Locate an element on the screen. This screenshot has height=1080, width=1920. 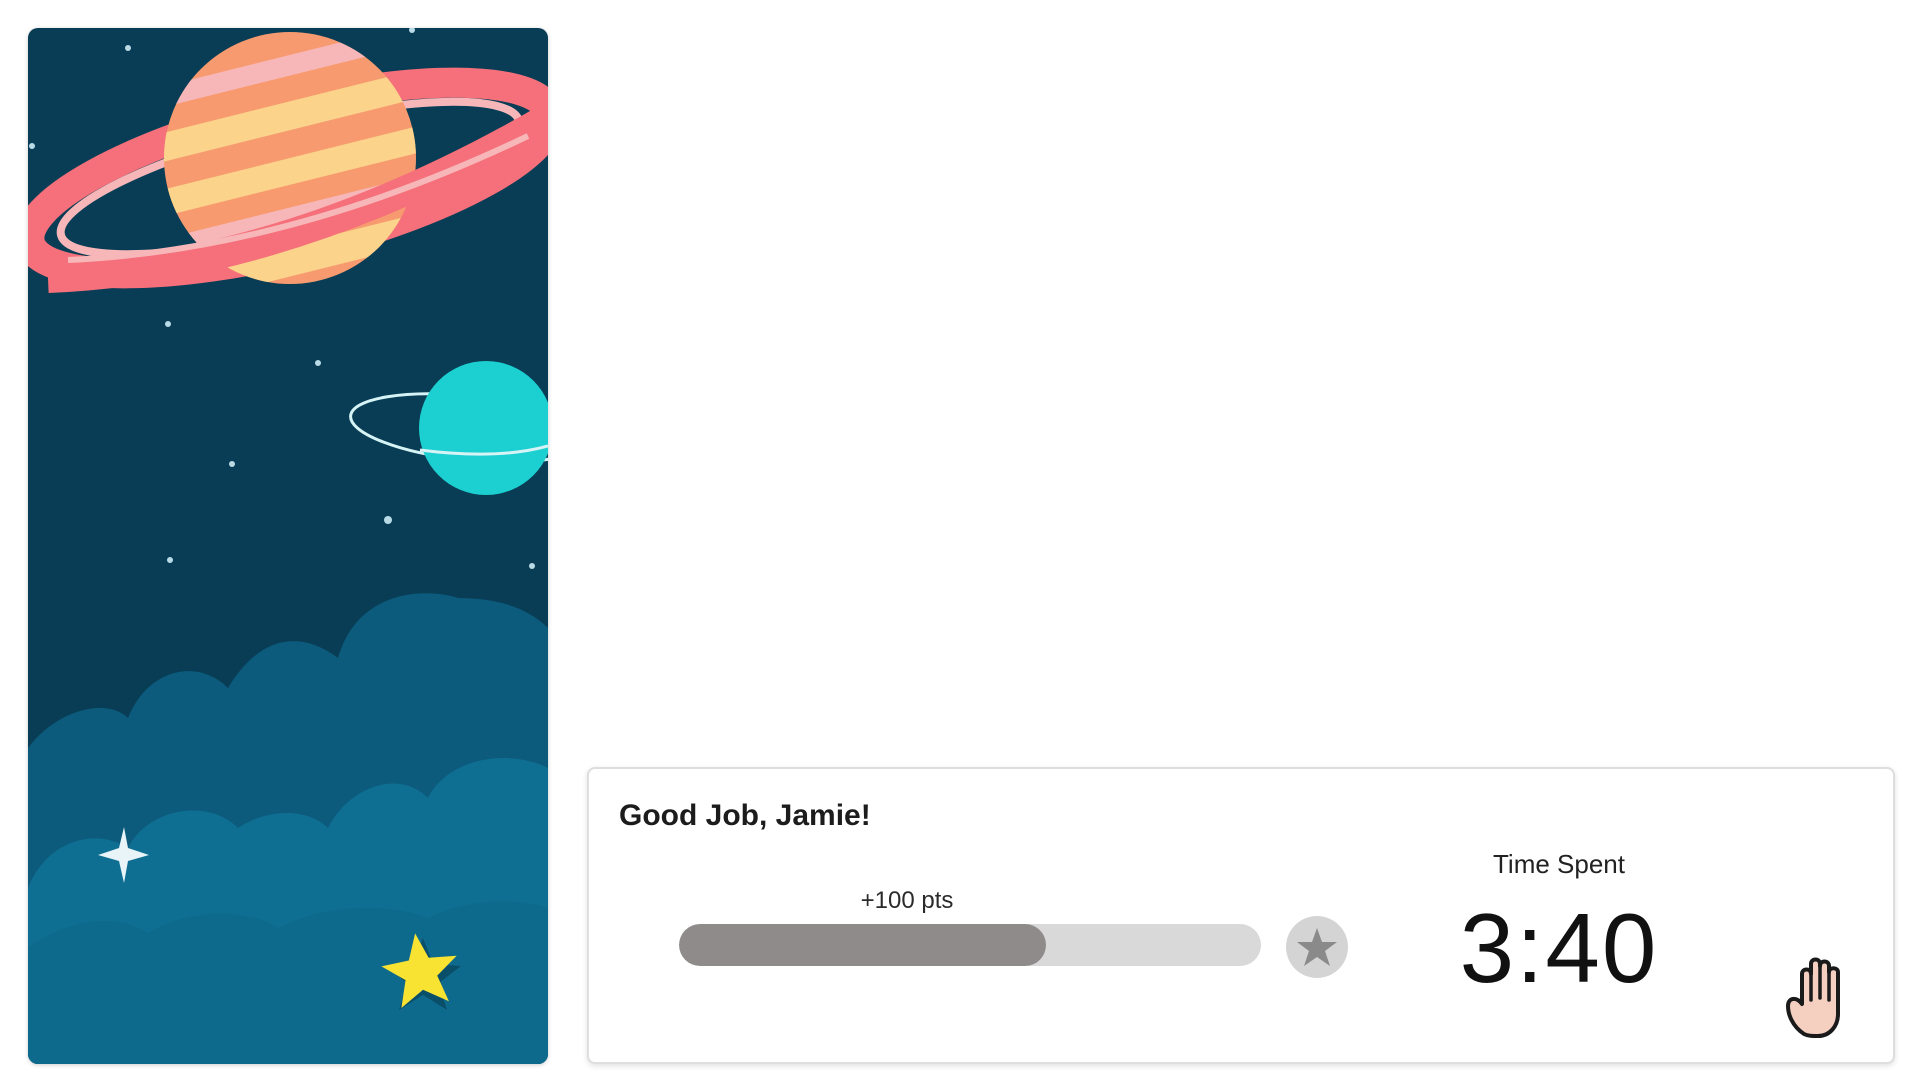
greeting-title: Good Job, Jamie! is located at coordinates (745, 815).